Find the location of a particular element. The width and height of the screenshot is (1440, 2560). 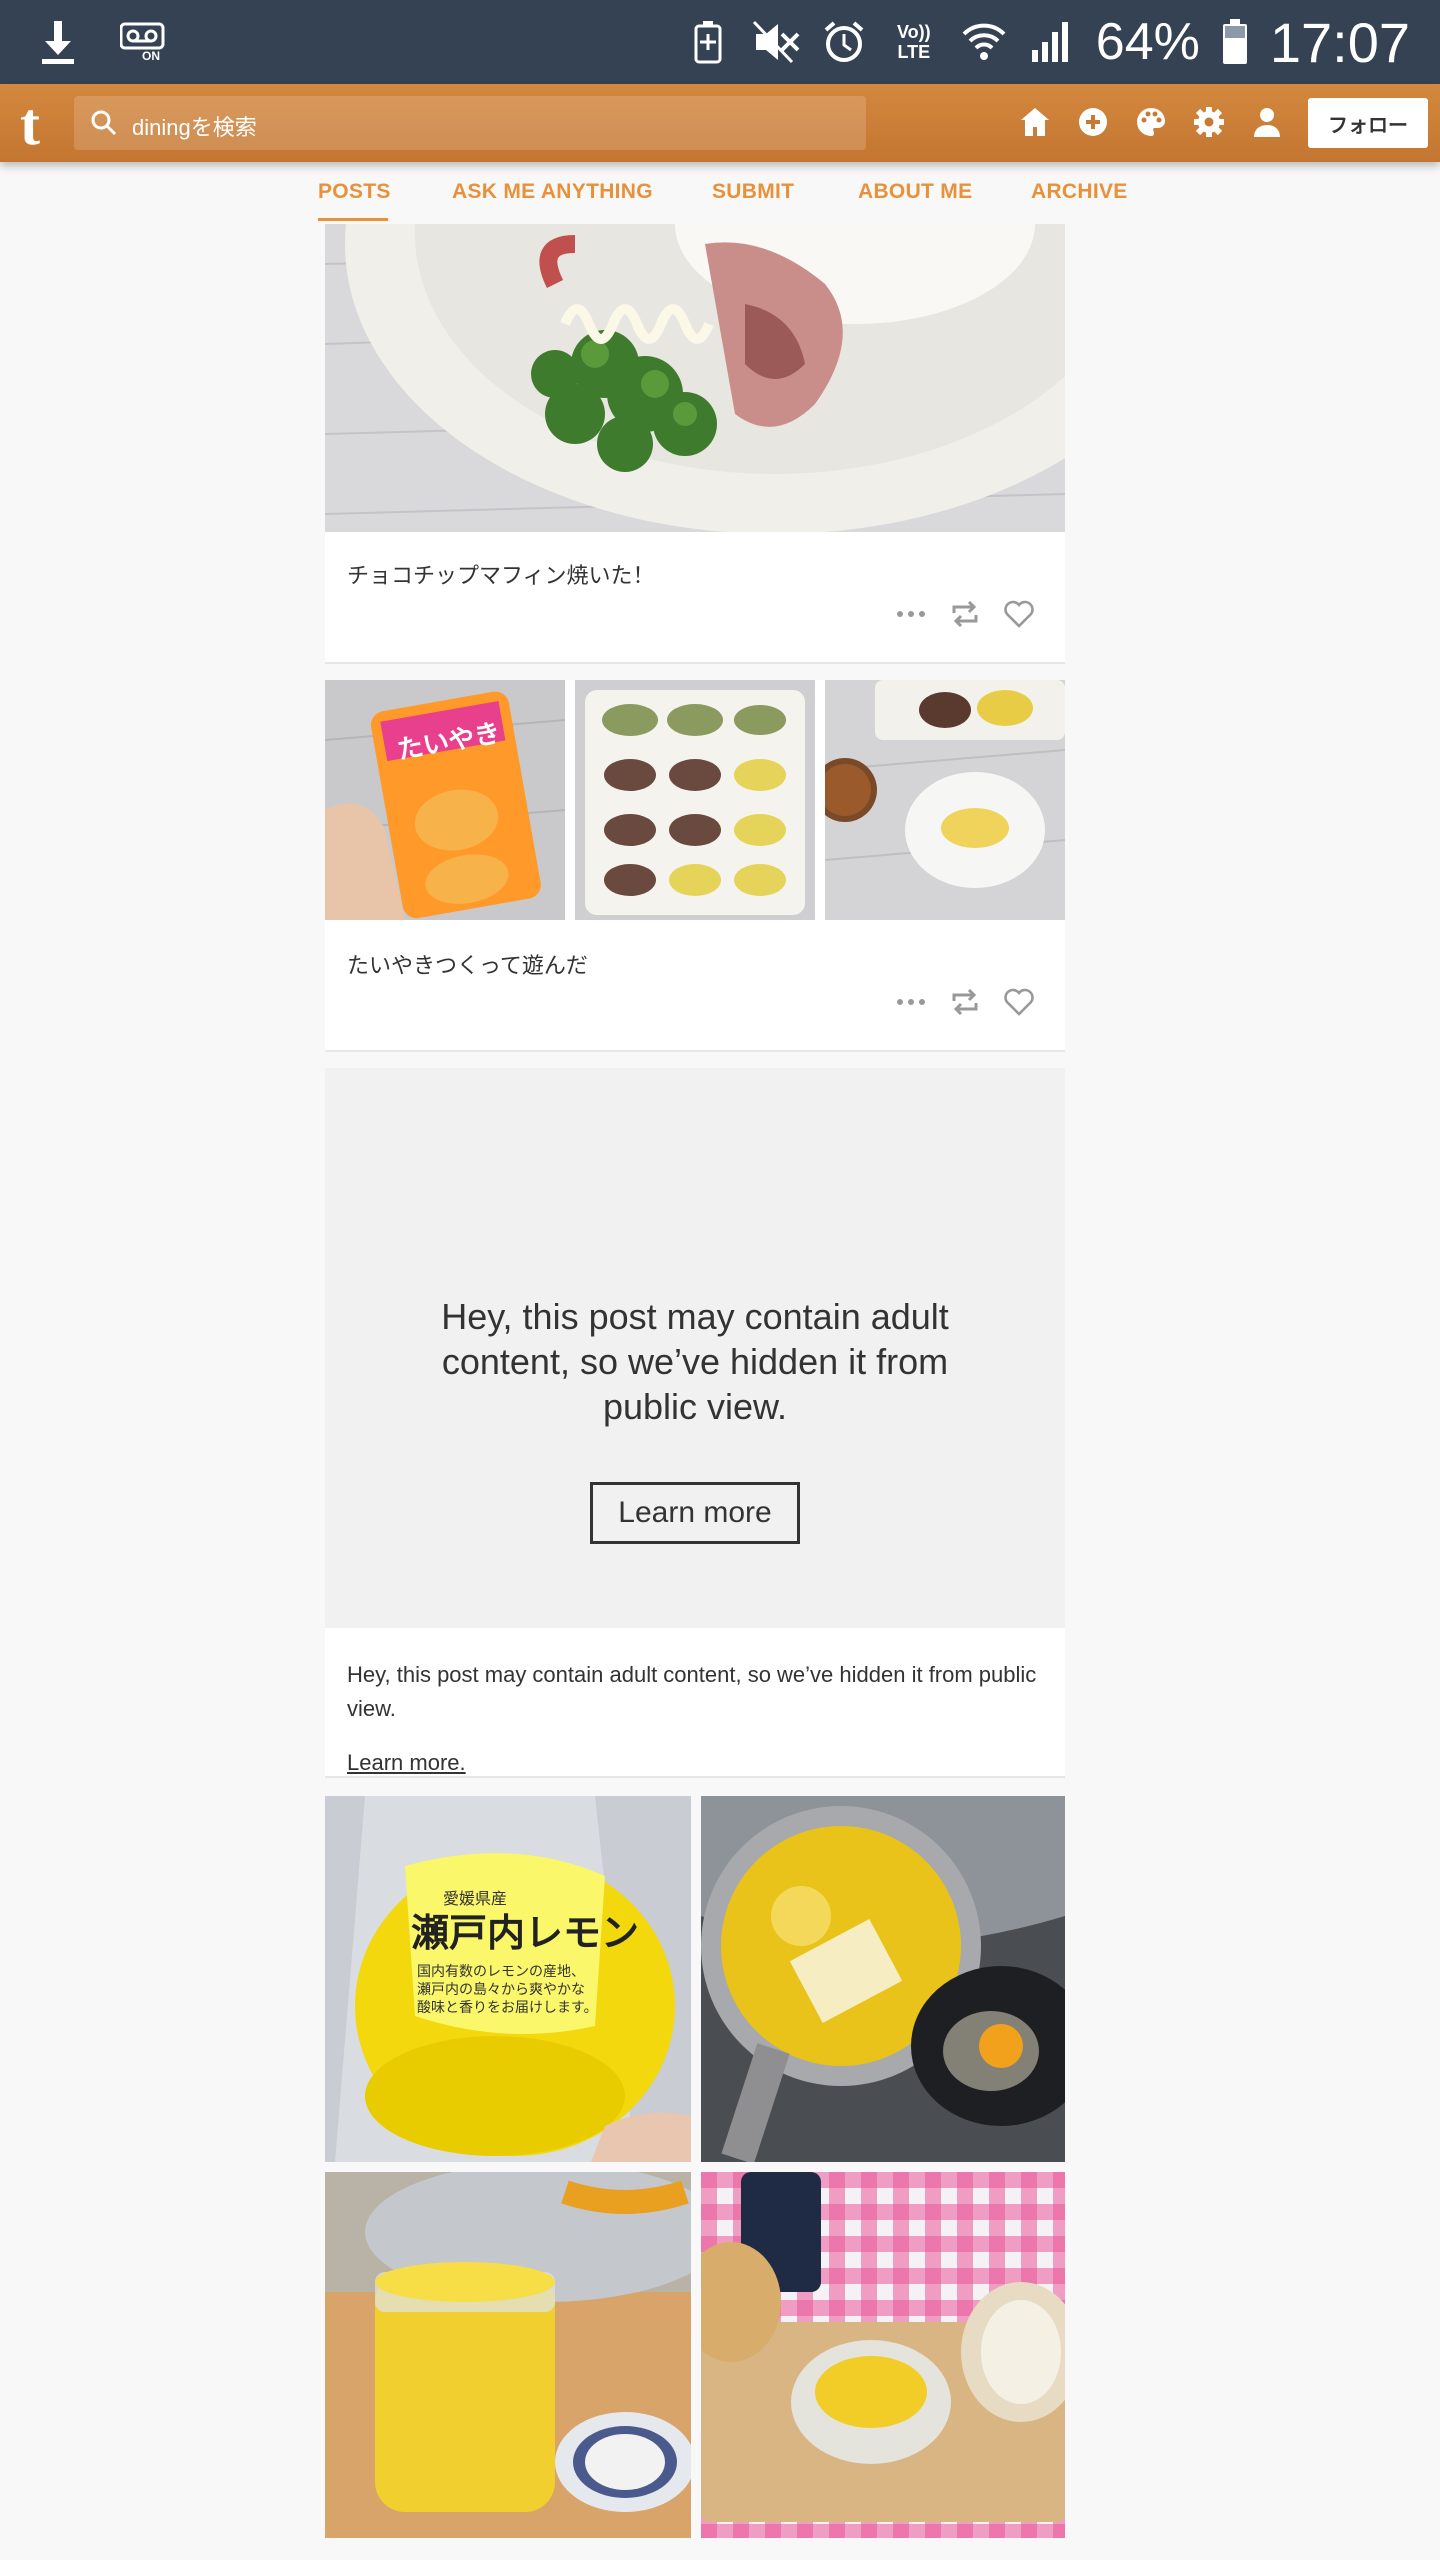

svg-text: ON is located at coordinates (151, 55).